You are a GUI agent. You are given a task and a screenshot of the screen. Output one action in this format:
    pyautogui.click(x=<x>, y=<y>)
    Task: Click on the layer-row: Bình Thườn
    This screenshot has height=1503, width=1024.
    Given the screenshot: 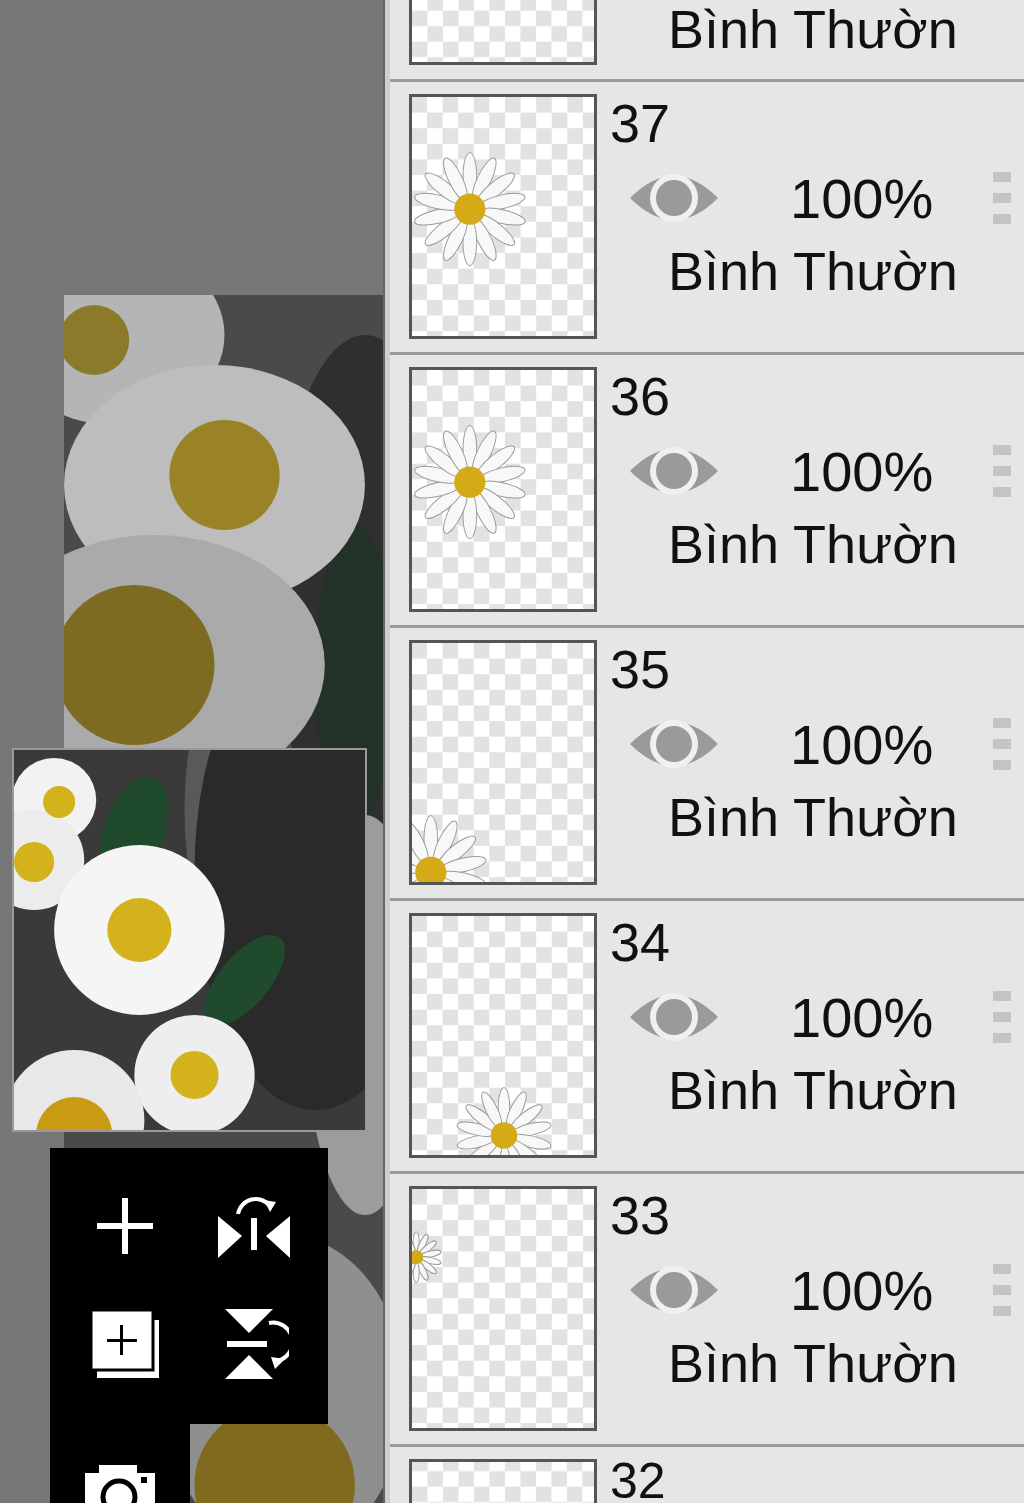 What is the action you would take?
    pyautogui.click(x=707, y=41)
    